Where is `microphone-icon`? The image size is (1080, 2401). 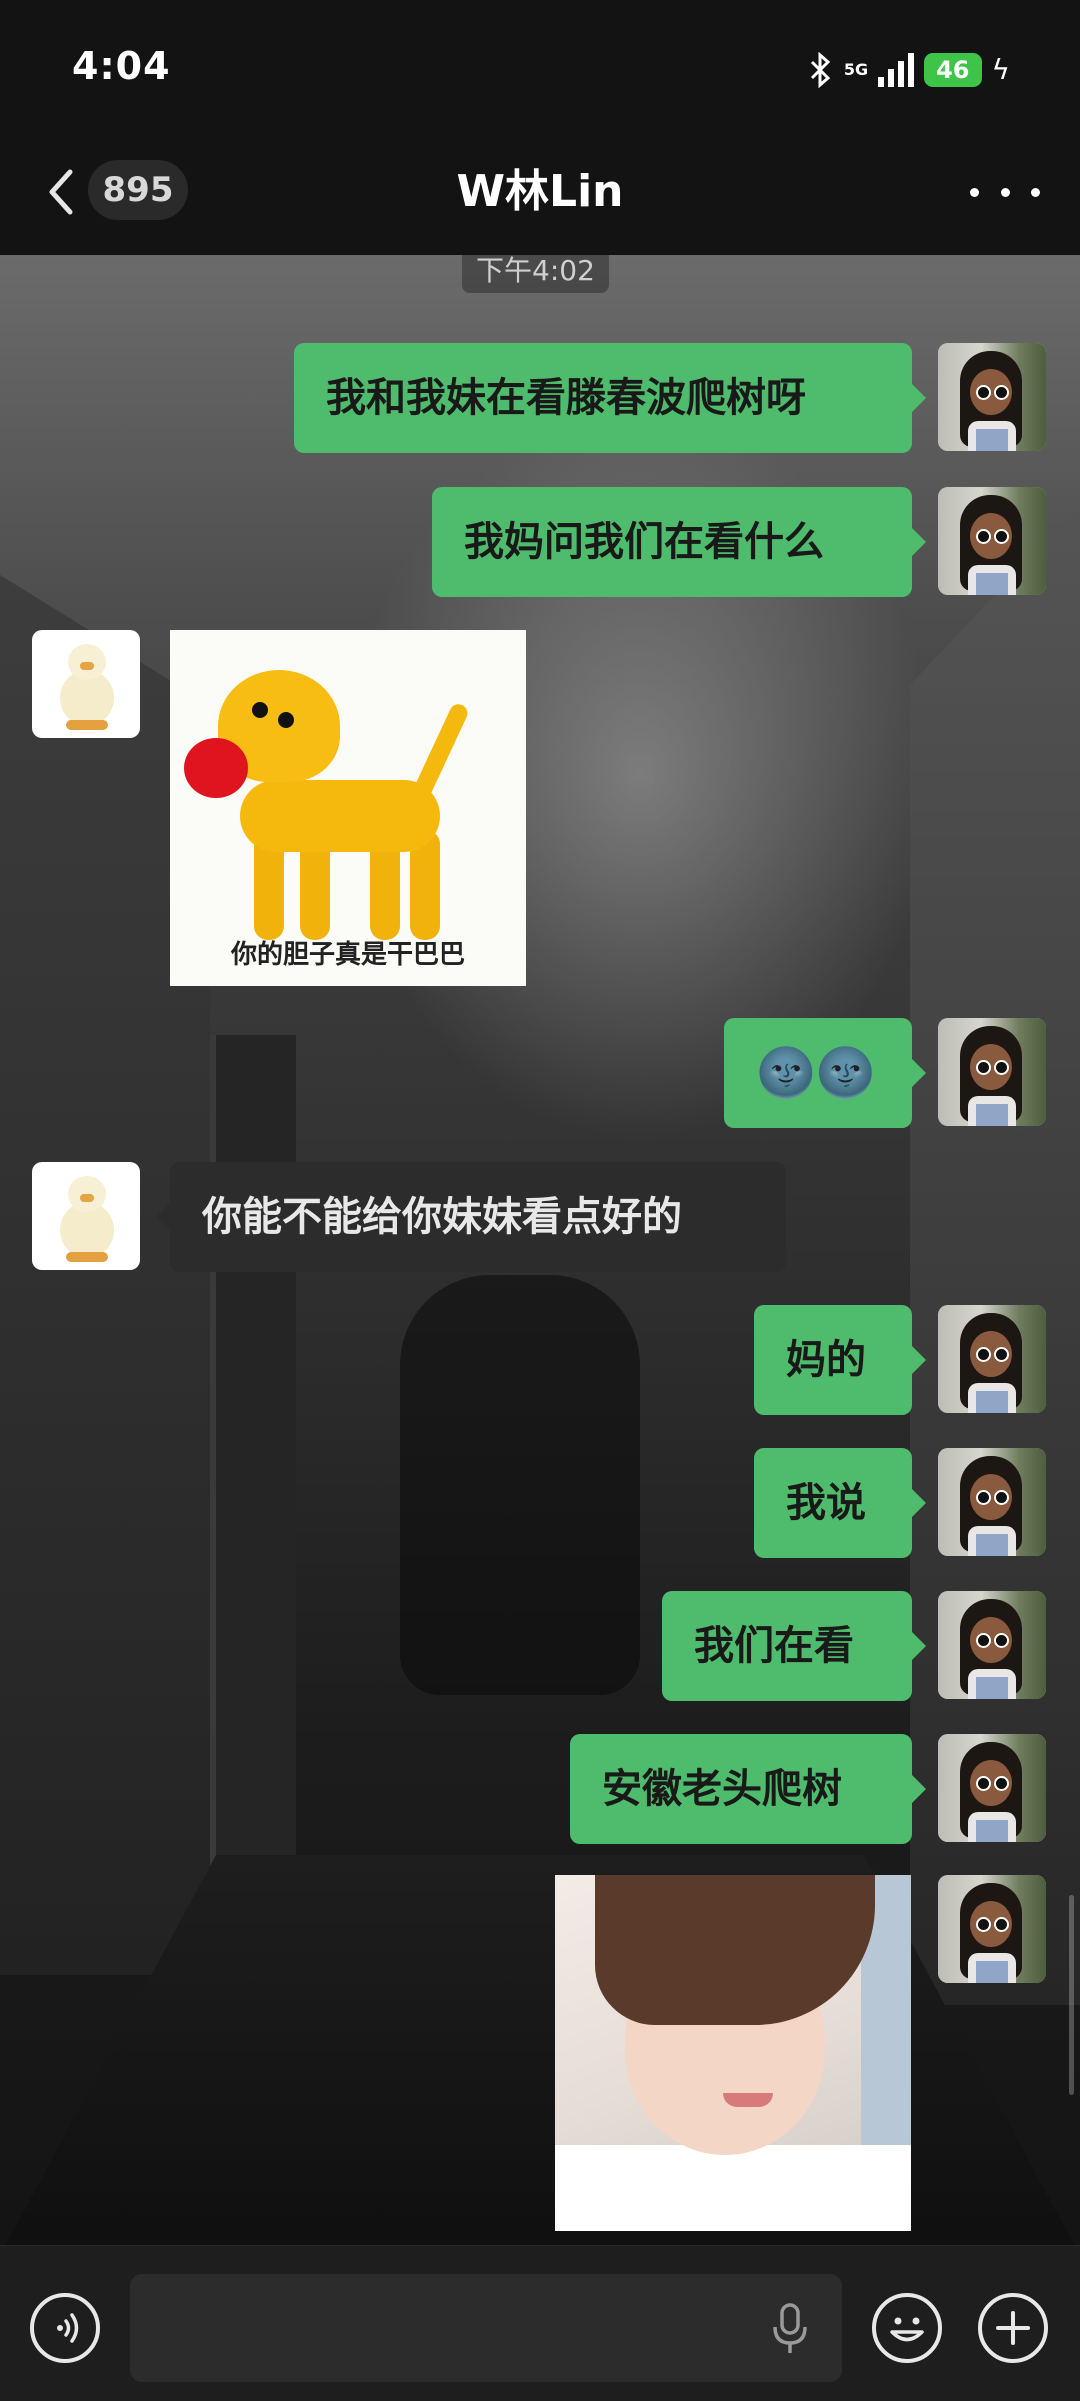
microphone-icon is located at coordinates (790, 2329).